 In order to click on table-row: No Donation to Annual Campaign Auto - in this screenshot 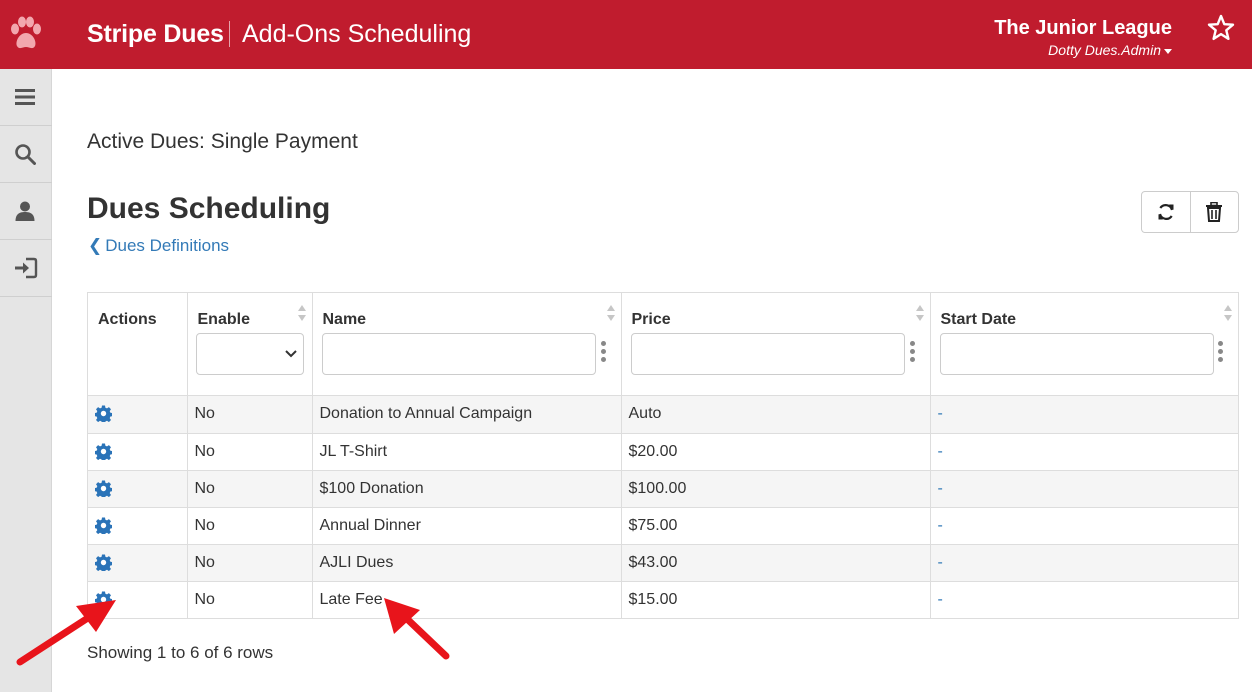, I will do `click(663, 414)`.